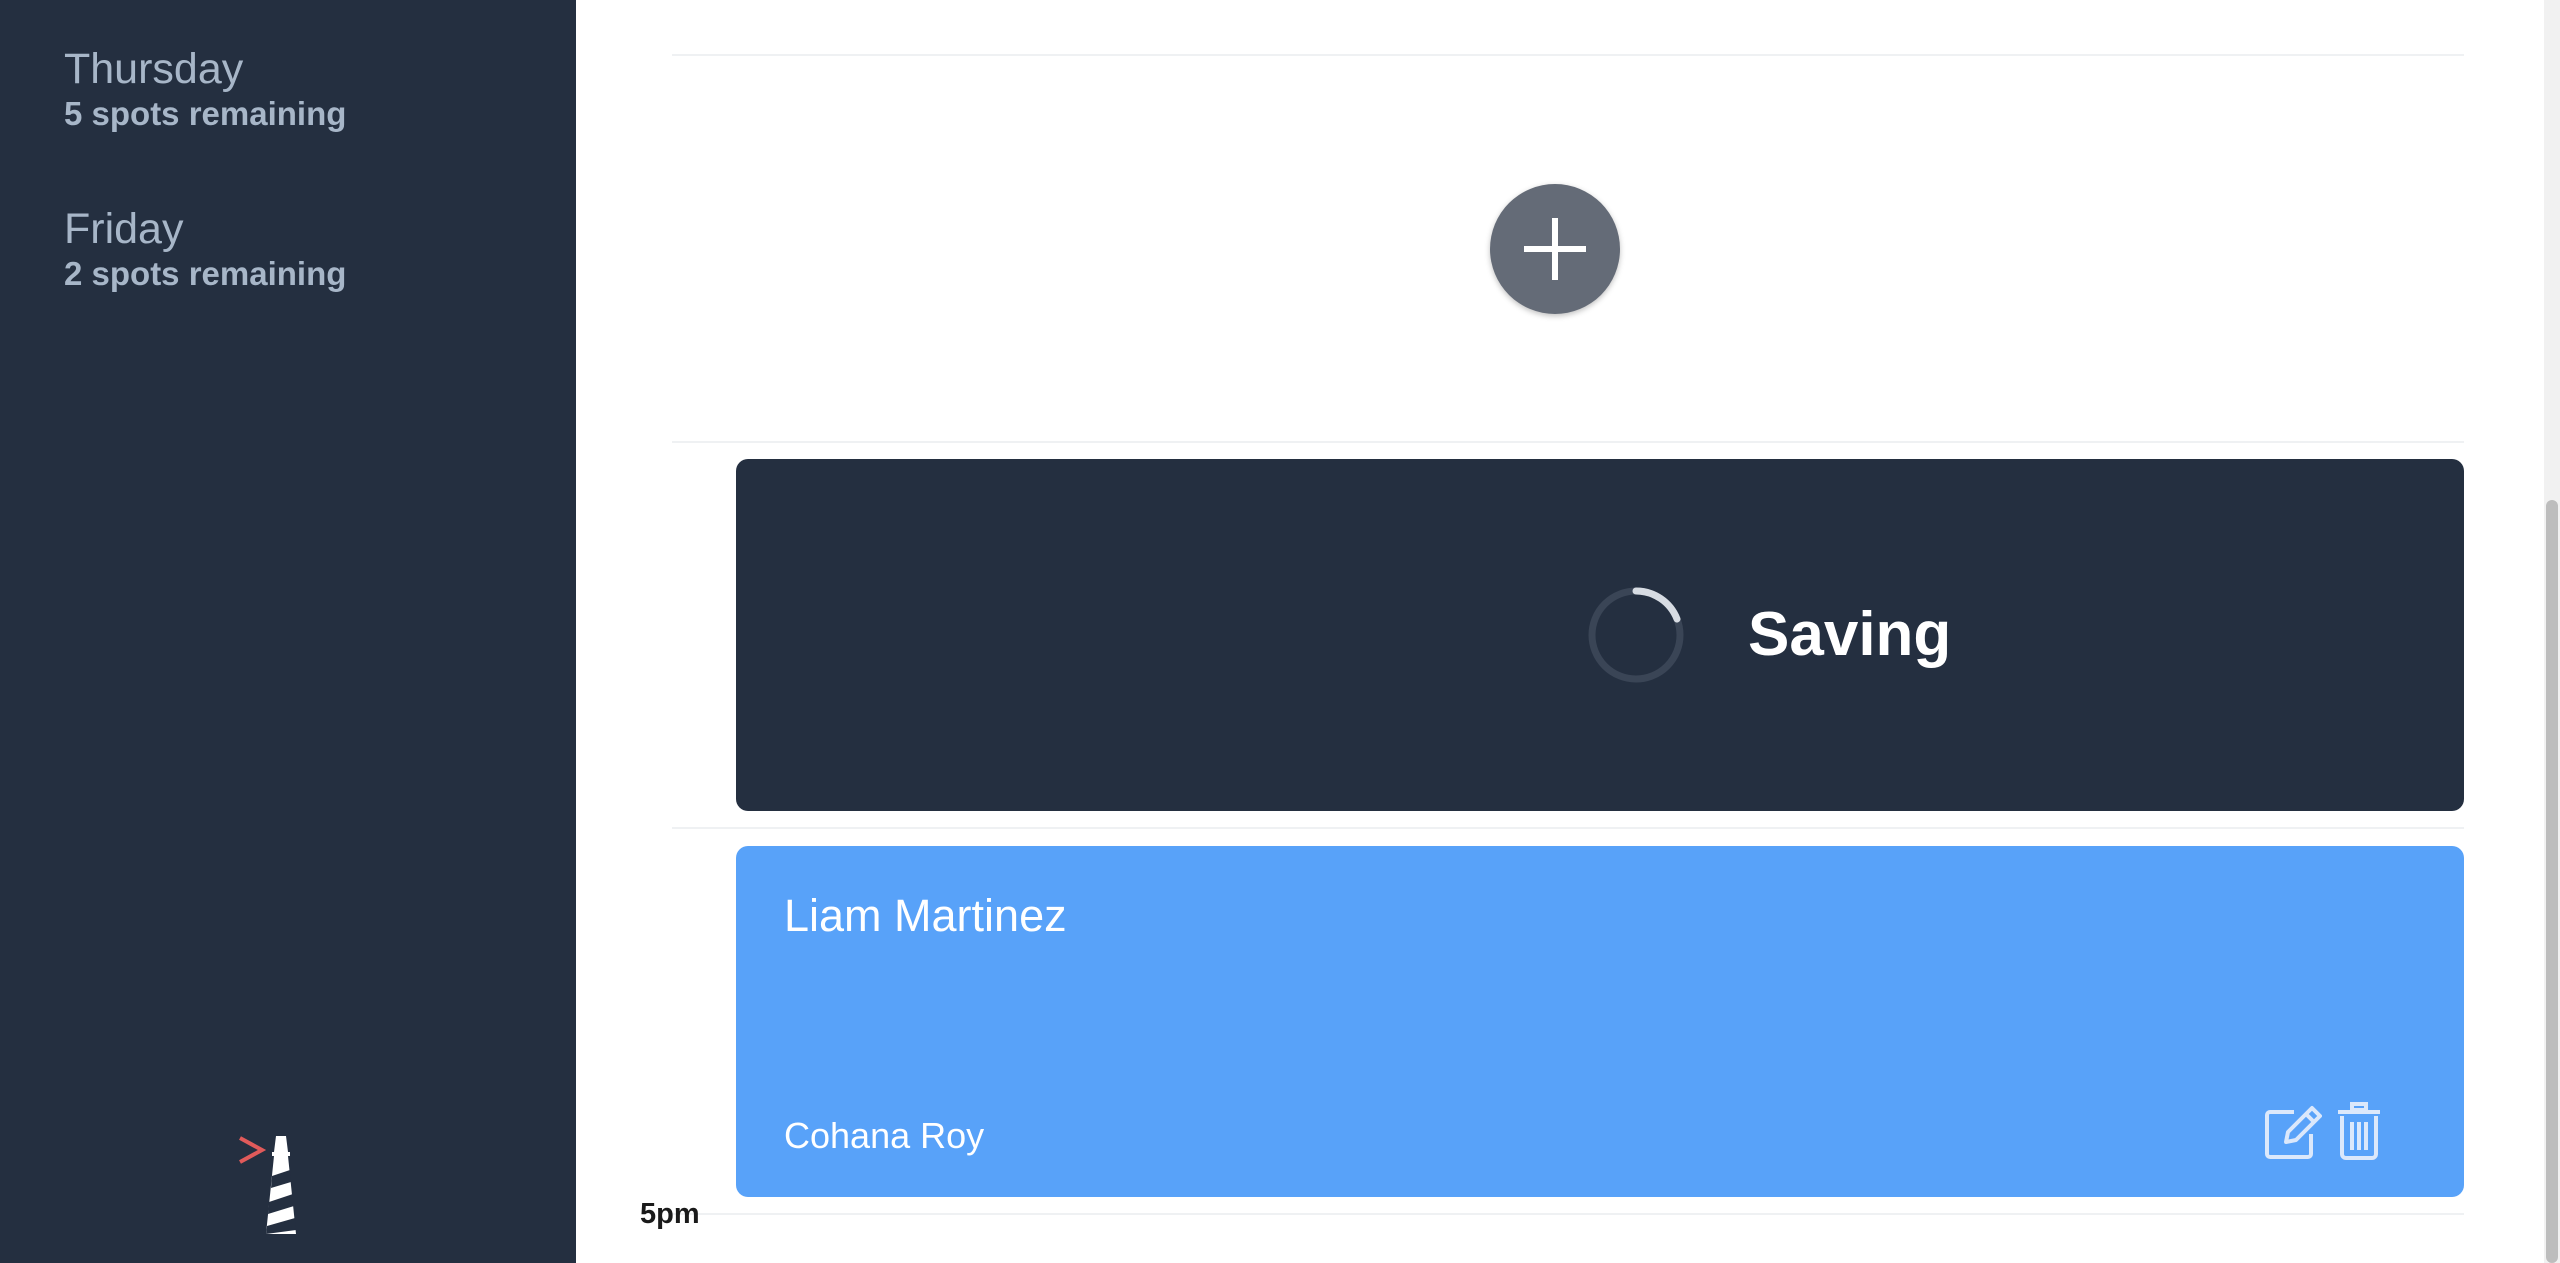  I want to click on sidebar-day-friday: Friday 2 spots remaining, so click(205, 249).